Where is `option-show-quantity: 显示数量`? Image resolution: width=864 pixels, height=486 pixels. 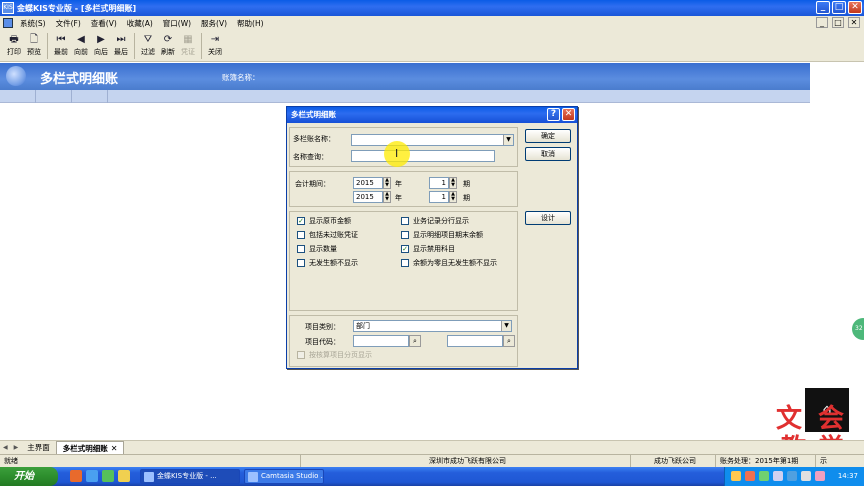 option-show-quantity: 显示数量 is located at coordinates (317, 249).